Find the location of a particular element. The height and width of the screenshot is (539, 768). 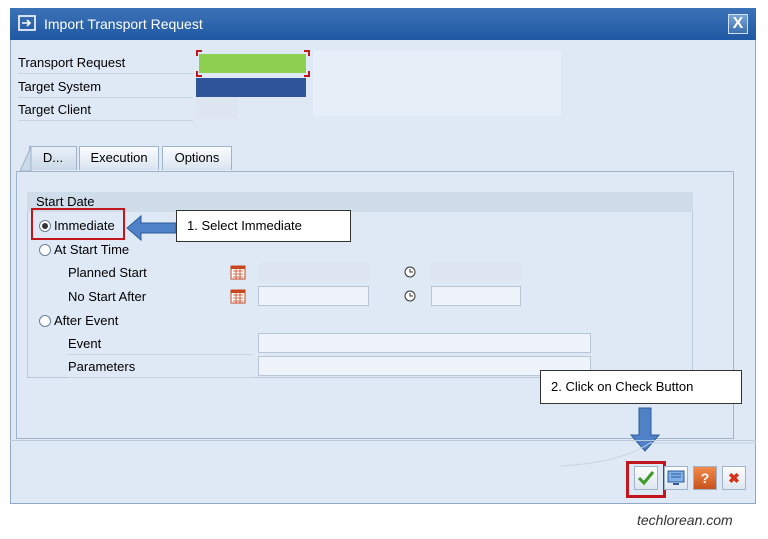

parameters-label: Parameters is located at coordinates (160, 368).